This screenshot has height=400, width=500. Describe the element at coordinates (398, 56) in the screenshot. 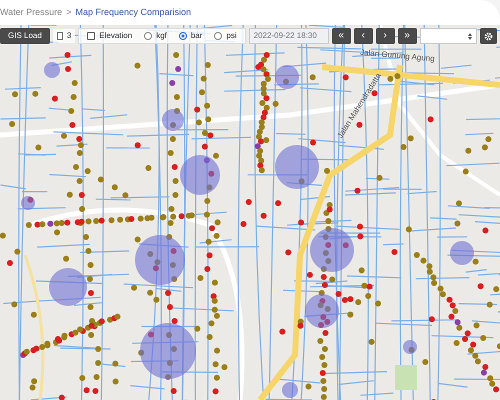

I see `street-label: Jalan Gunung Agung` at that location.